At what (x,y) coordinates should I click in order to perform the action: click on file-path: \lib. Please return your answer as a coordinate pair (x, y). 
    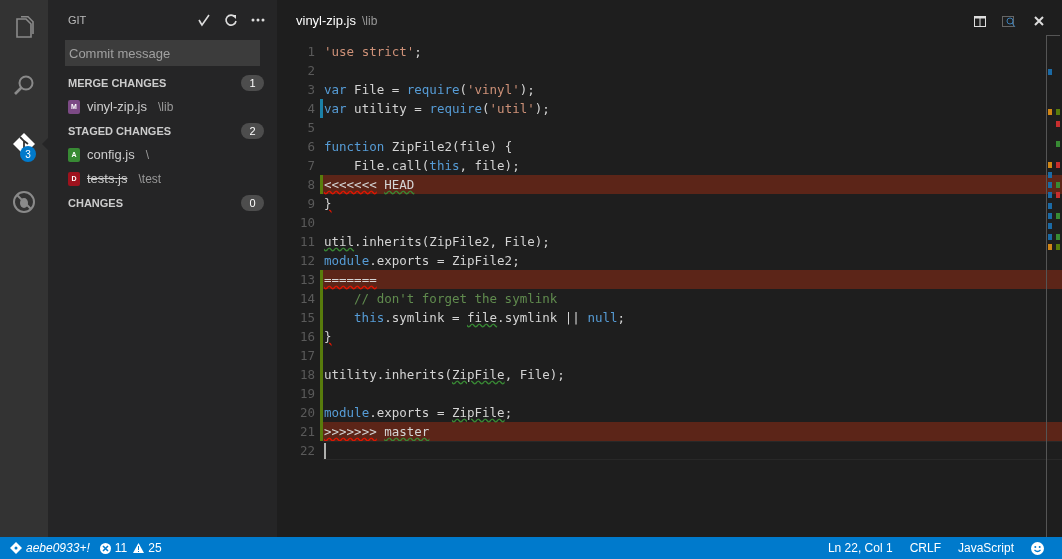
    Looking at the image, I should click on (165, 107).